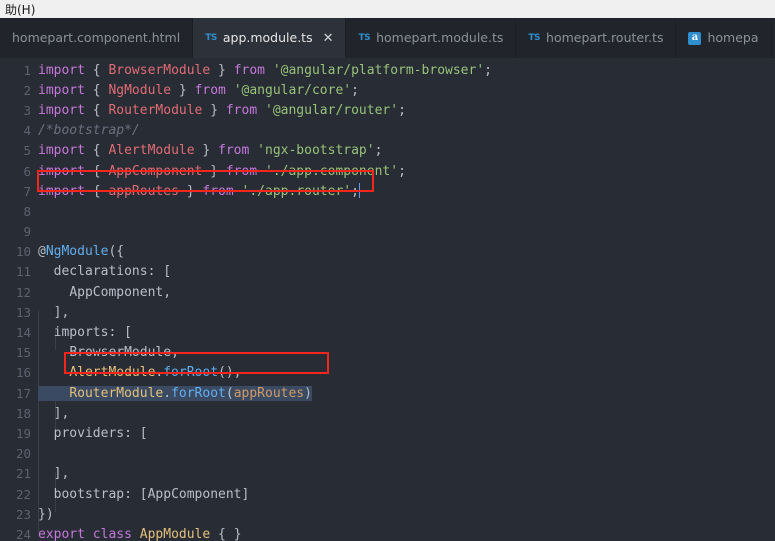 This screenshot has height=541, width=775. I want to click on line-number: 12, so click(23, 292).